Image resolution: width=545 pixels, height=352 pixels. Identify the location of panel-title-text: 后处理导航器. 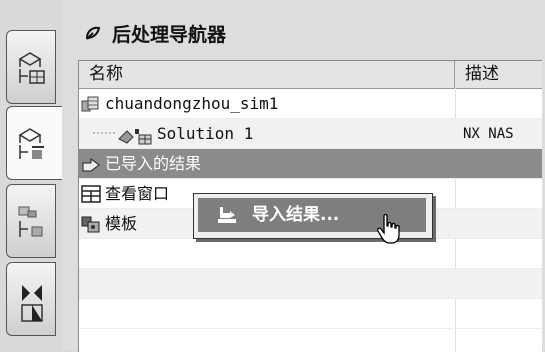
(169, 34).